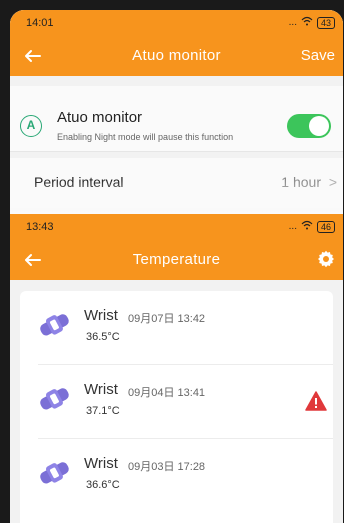 Image resolution: width=344 pixels, height=523 pixels. Describe the element at coordinates (176, 197) in the screenshot. I see `fade-overlay` at that location.